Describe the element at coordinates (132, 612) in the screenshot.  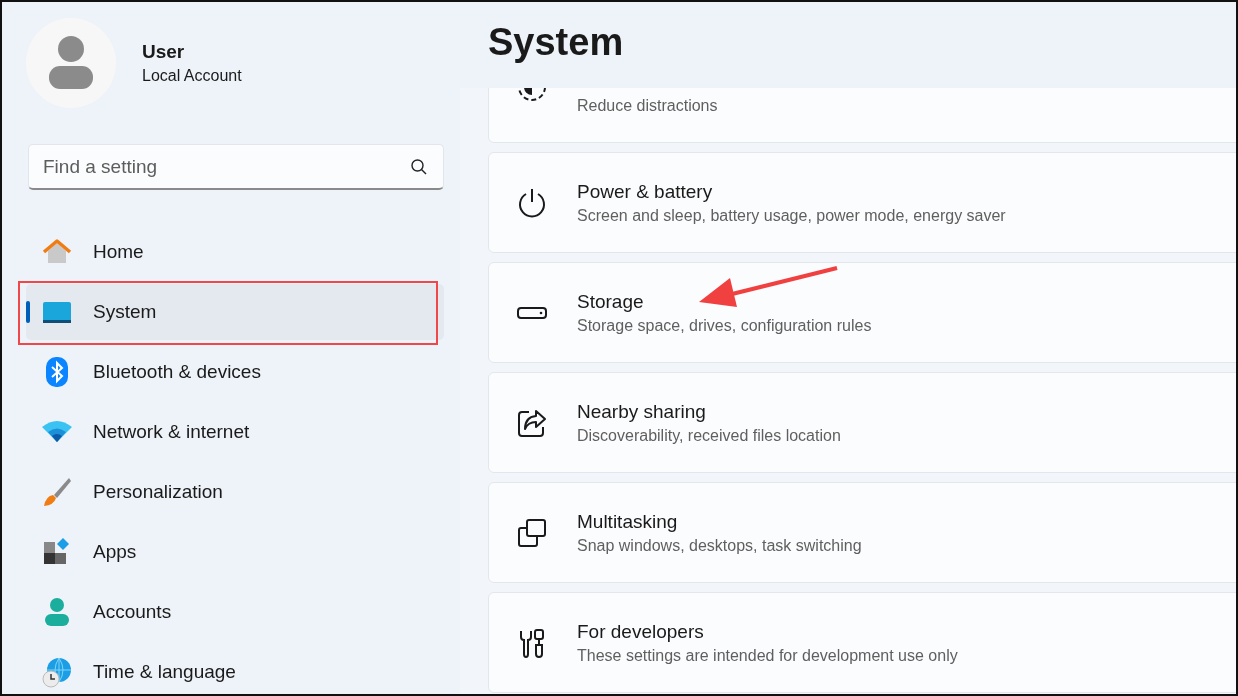
I see `sidebar-label: Accounts` at that location.